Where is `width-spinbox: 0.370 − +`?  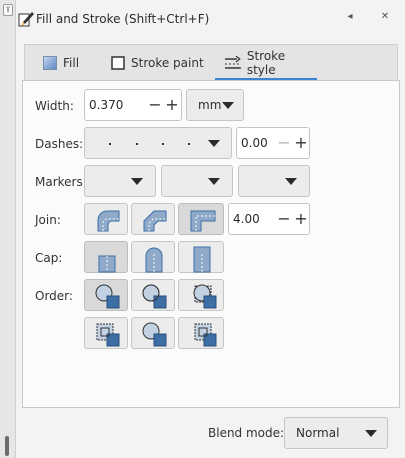 width-spinbox: 0.370 − + is located at coordinates (133, 105).